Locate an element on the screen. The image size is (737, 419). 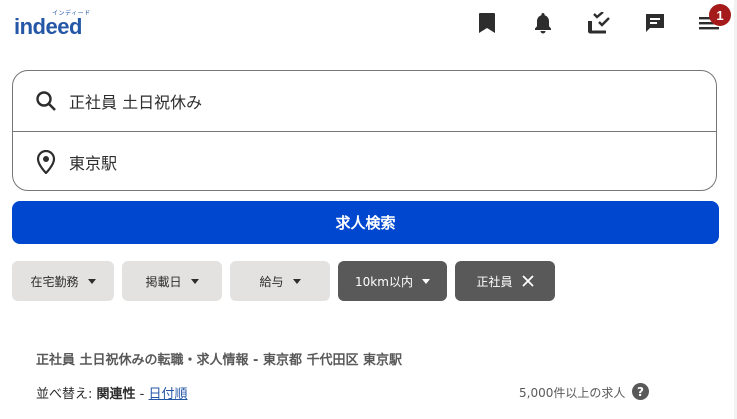
job-count: 5,000件以上の求人 is located at coordinates (572, 393).